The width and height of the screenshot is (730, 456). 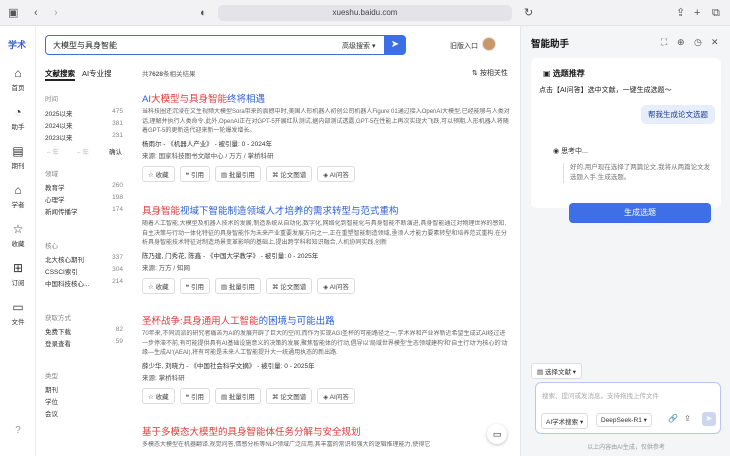 I want to click on filter-row: 2025以来 475, so click(x=84, y=113).